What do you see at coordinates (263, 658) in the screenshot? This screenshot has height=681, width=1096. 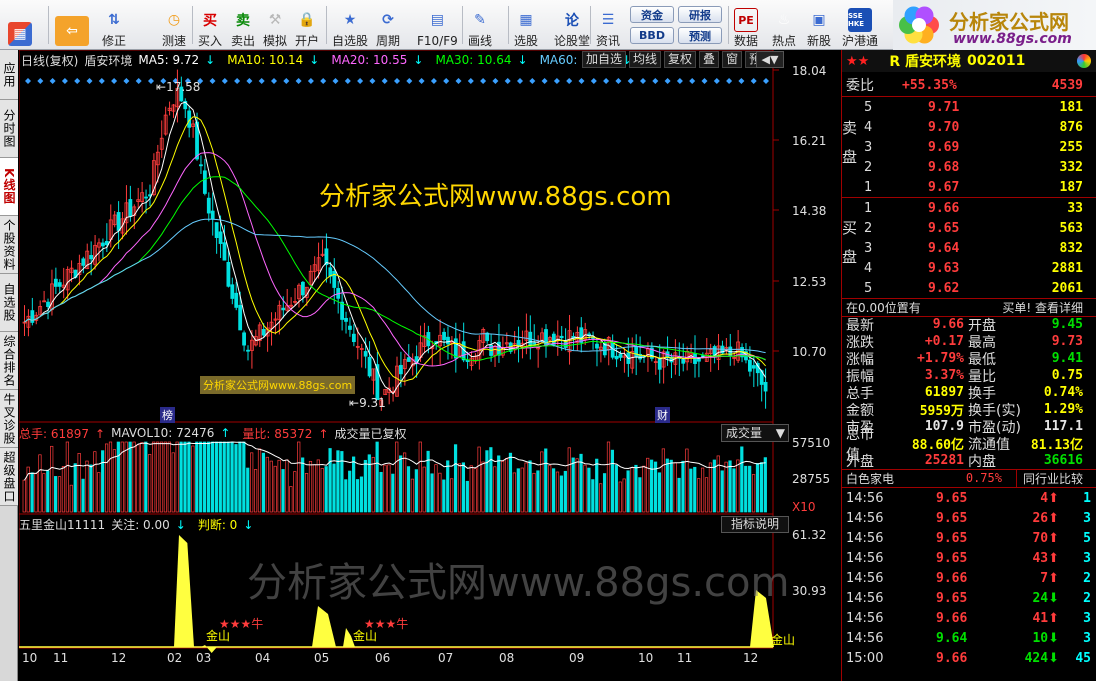 I see `time-tick: 04` at bounding box center [263, 658].